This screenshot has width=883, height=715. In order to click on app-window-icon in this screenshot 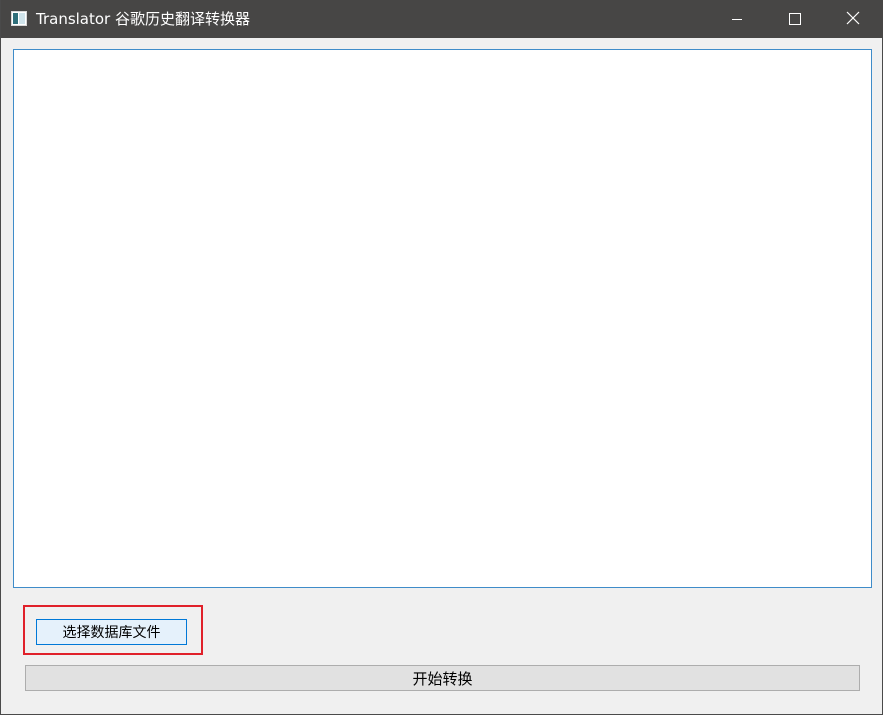, I will do `click(19, 18)`.